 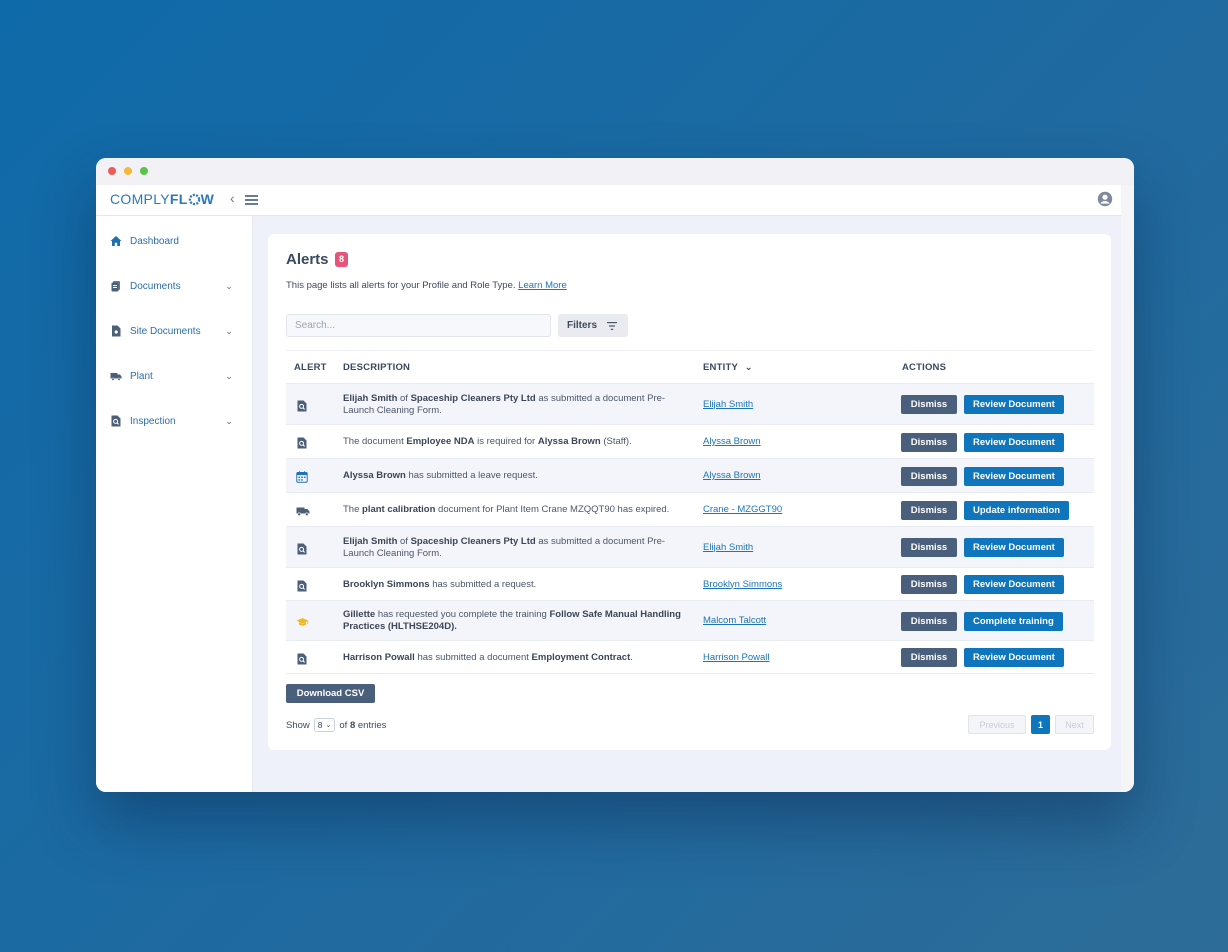 I want to click on description-bold-text: Spaceship Cleaners Pty Ltd, so click(x=473, y=398).